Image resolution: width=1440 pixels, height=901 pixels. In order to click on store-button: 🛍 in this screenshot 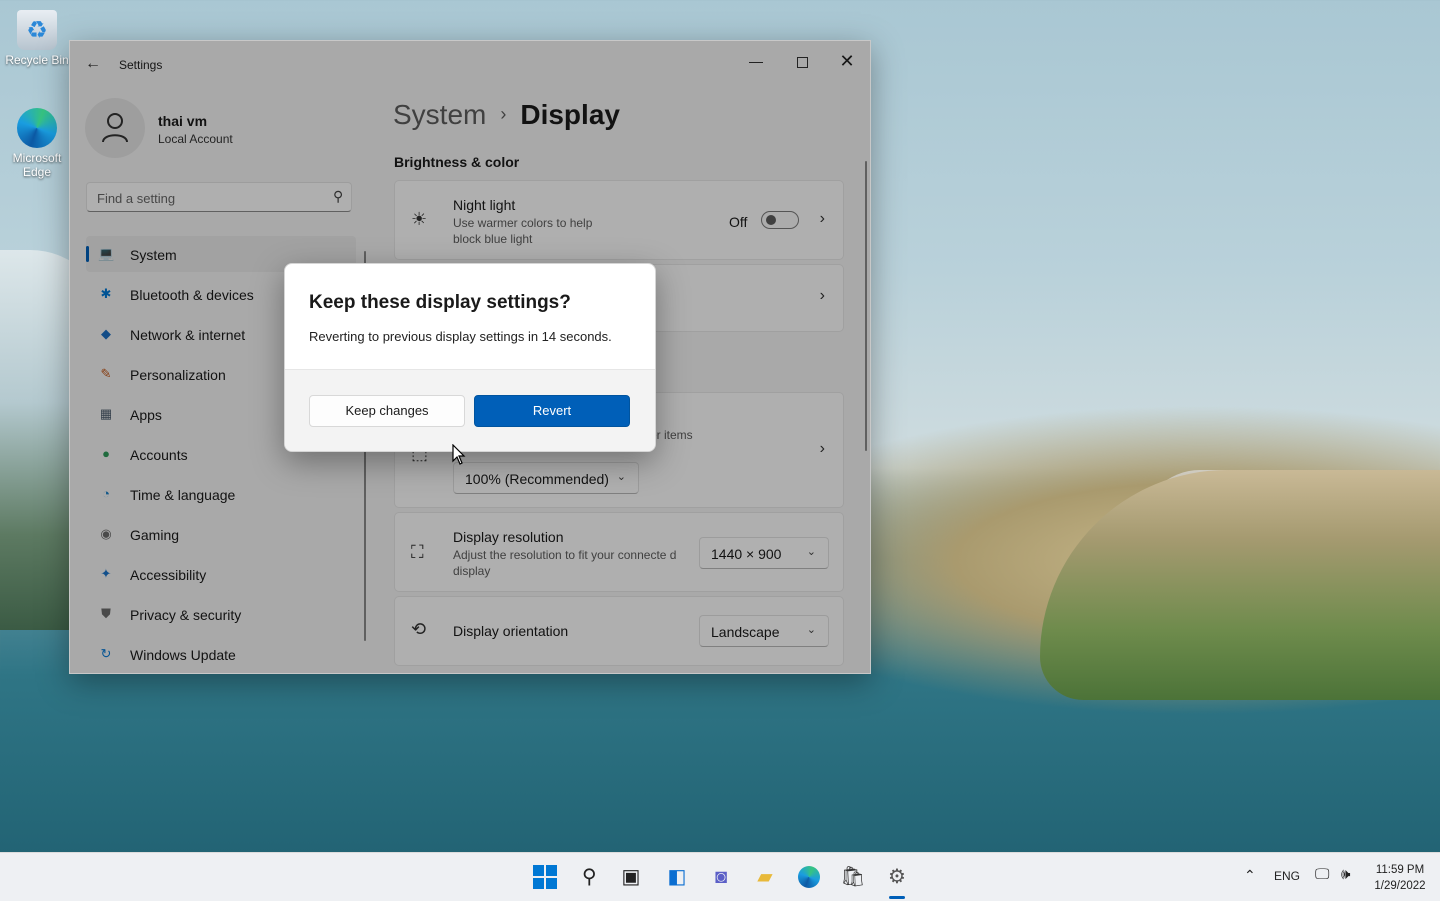, I will do `click(853, 877)`.